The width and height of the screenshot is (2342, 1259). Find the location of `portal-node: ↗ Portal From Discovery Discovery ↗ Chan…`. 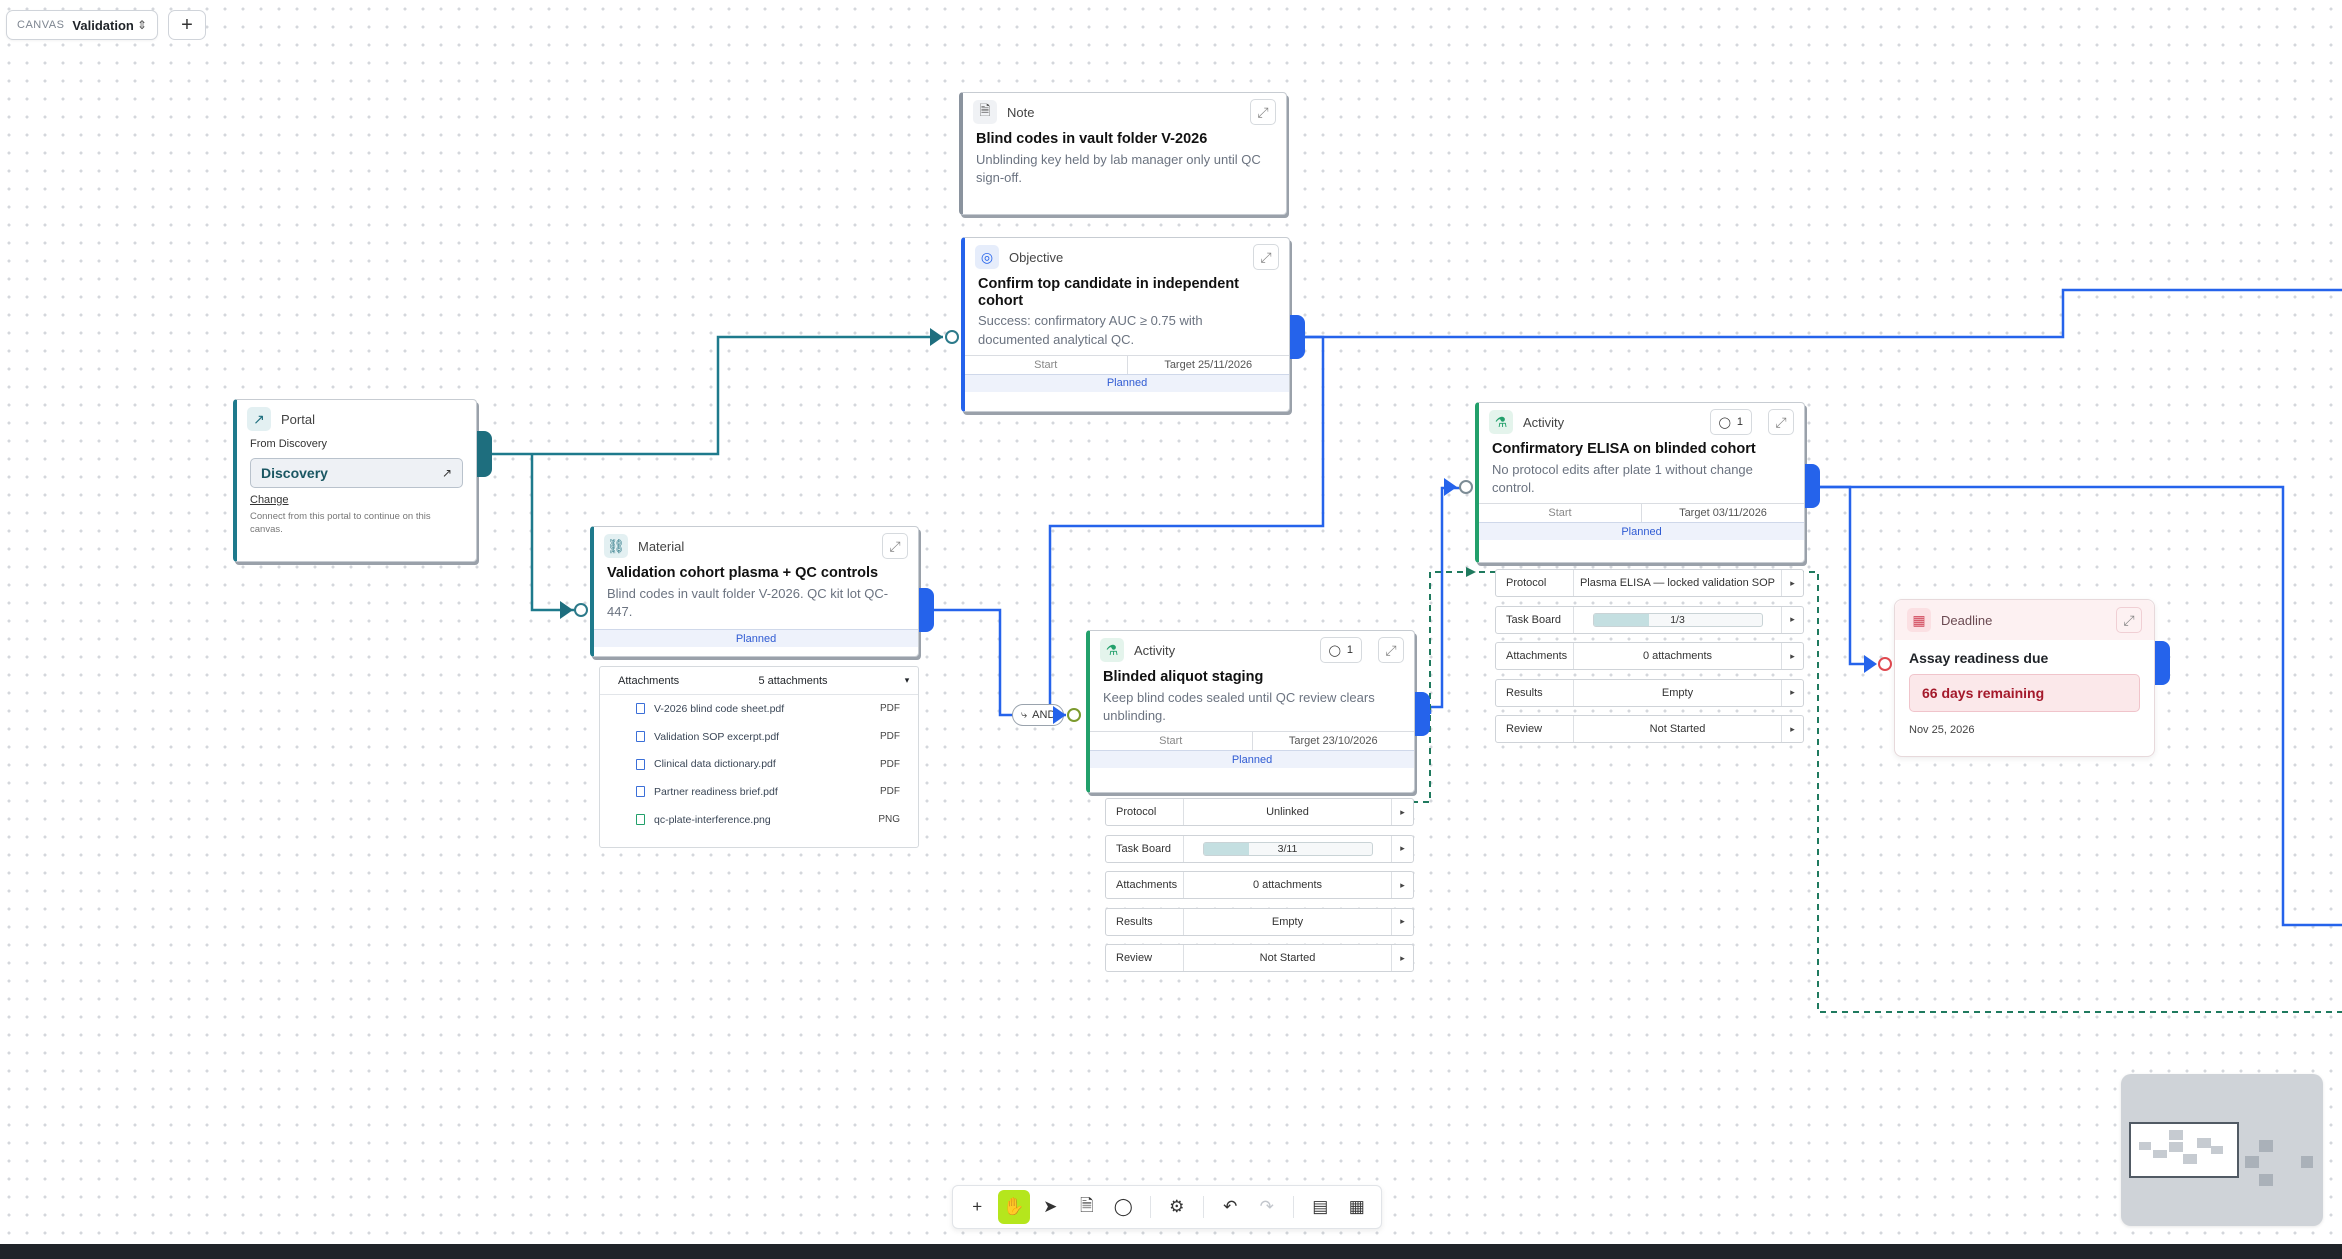

portal-node: ↗ Portal From Discovery Discovery ↗ Chan… is located at coordinates (355, 480).